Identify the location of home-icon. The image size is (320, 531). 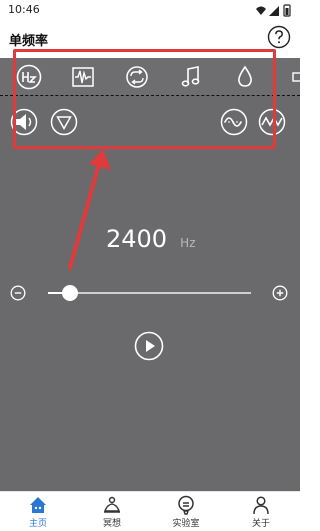
(38, 505).